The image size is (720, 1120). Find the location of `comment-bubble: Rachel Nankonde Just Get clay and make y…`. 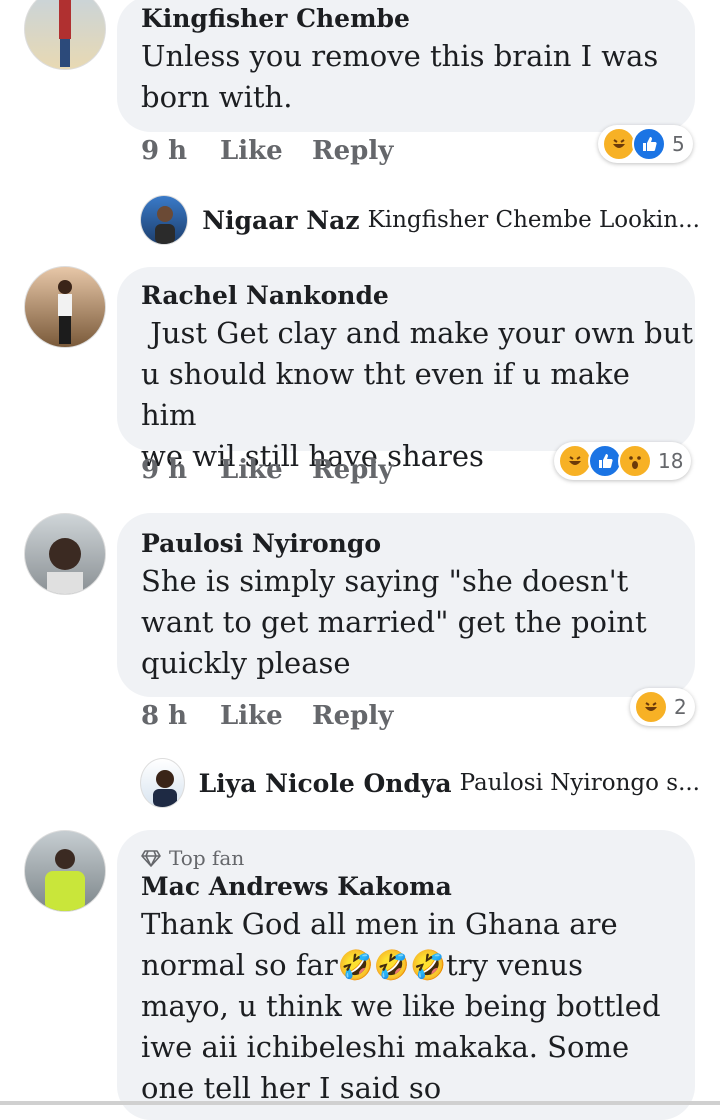

comment-bubble: Rachel Nankonde Just Get clay and make y… is located at coordinates (406, 370).